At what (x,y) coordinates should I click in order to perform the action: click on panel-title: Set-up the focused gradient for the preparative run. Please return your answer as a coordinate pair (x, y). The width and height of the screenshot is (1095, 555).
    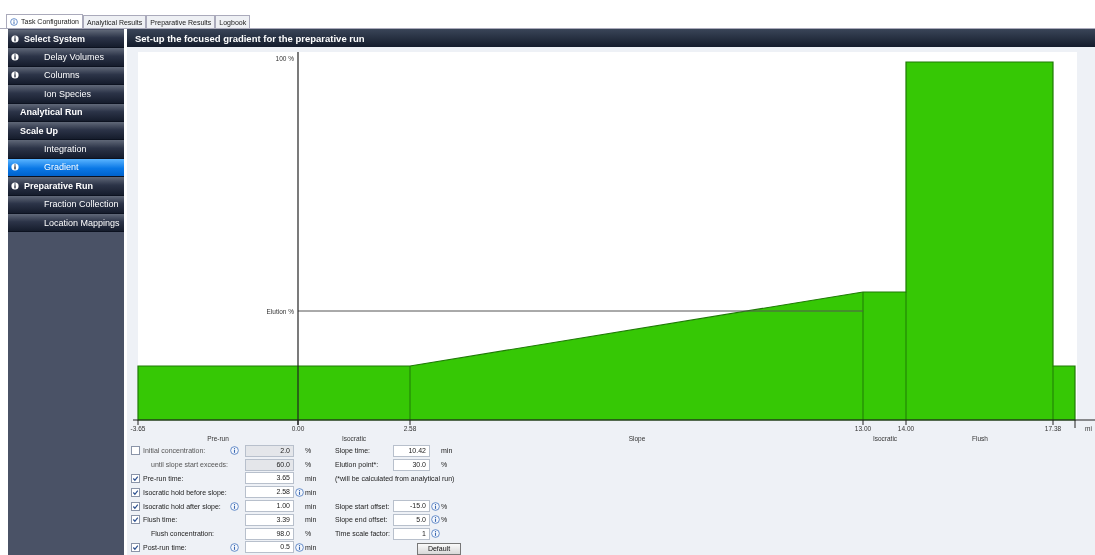
    Looking at the image, I should click on (611, 38).